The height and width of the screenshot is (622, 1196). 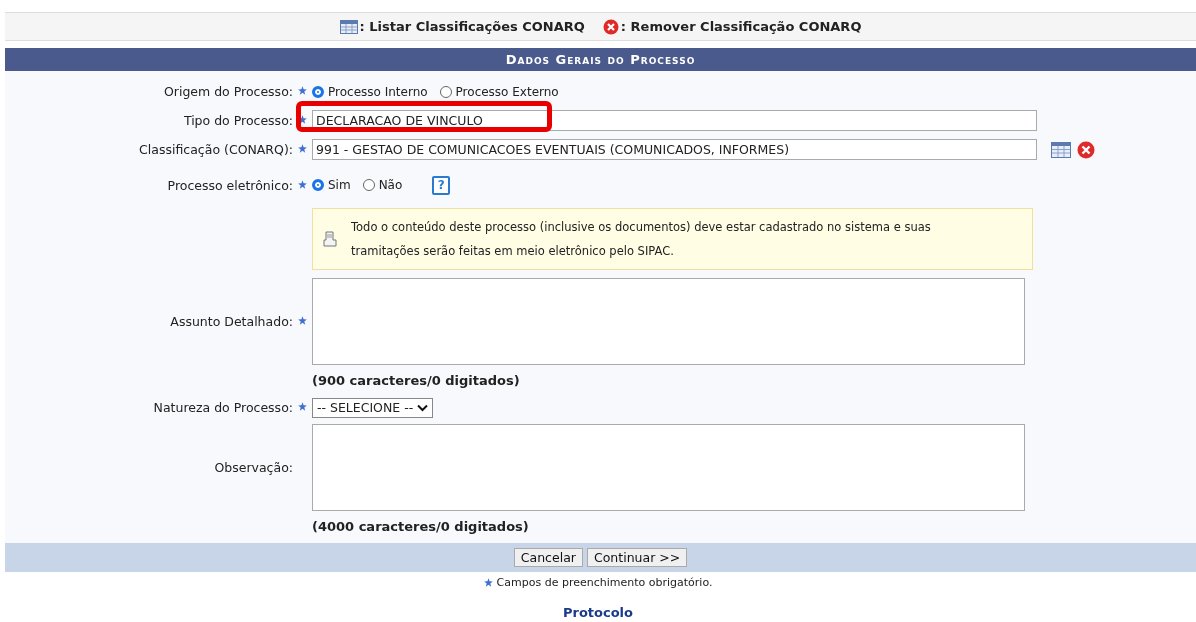 What do you see at coordinates (373, 407) in the screenshot?
I see `dropdown: -- SELECIONE --` at bounding box center [373, 407].